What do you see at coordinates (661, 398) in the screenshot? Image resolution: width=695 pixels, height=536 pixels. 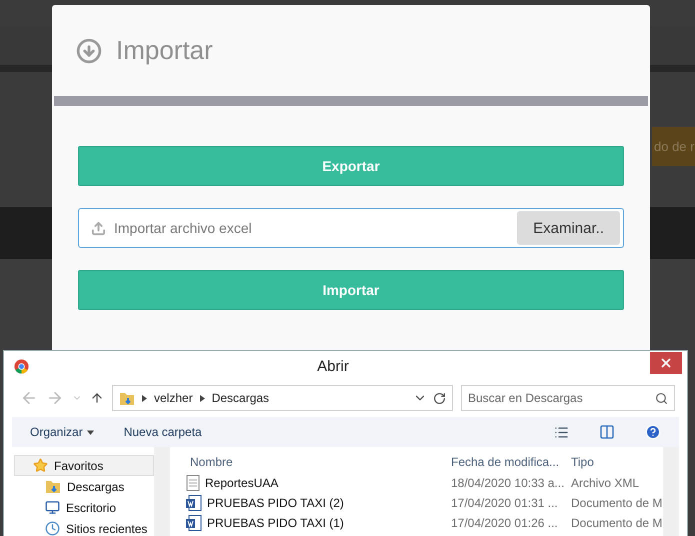 I see `search-icon` at bounding box center [661, 398].